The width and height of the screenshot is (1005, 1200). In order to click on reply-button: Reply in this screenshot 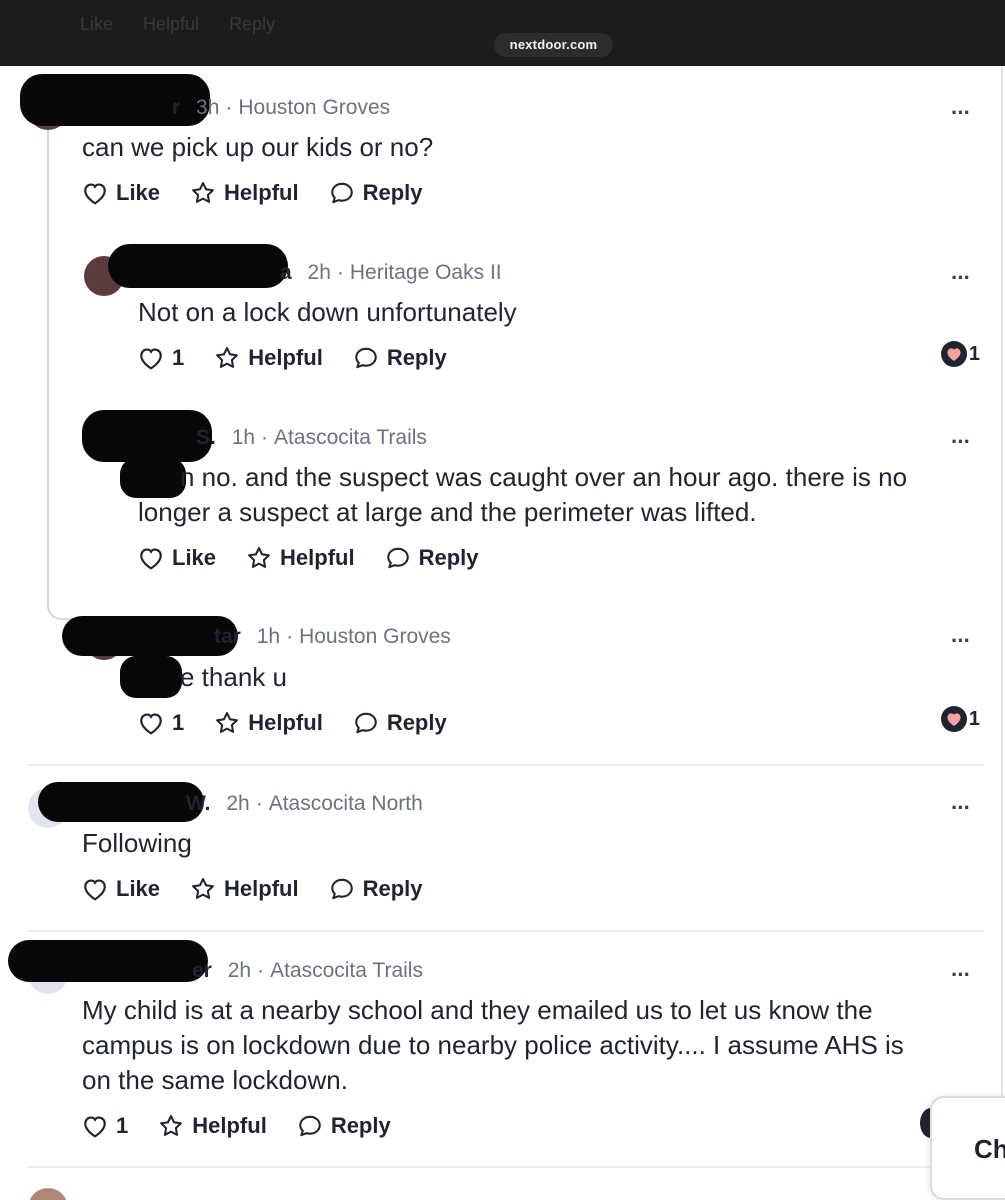, I will do `click(344, 1126)`.